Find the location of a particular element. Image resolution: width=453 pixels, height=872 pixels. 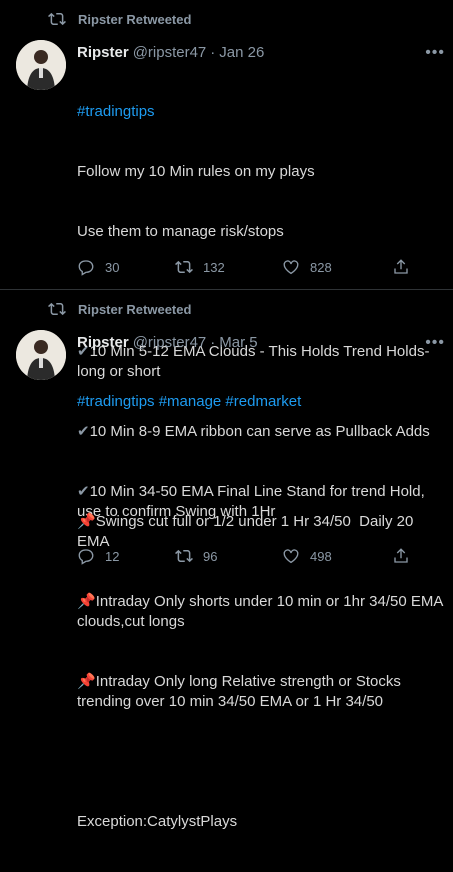

tweet-line: Use them to manage risk/stops is located at coordinates (180, 231).